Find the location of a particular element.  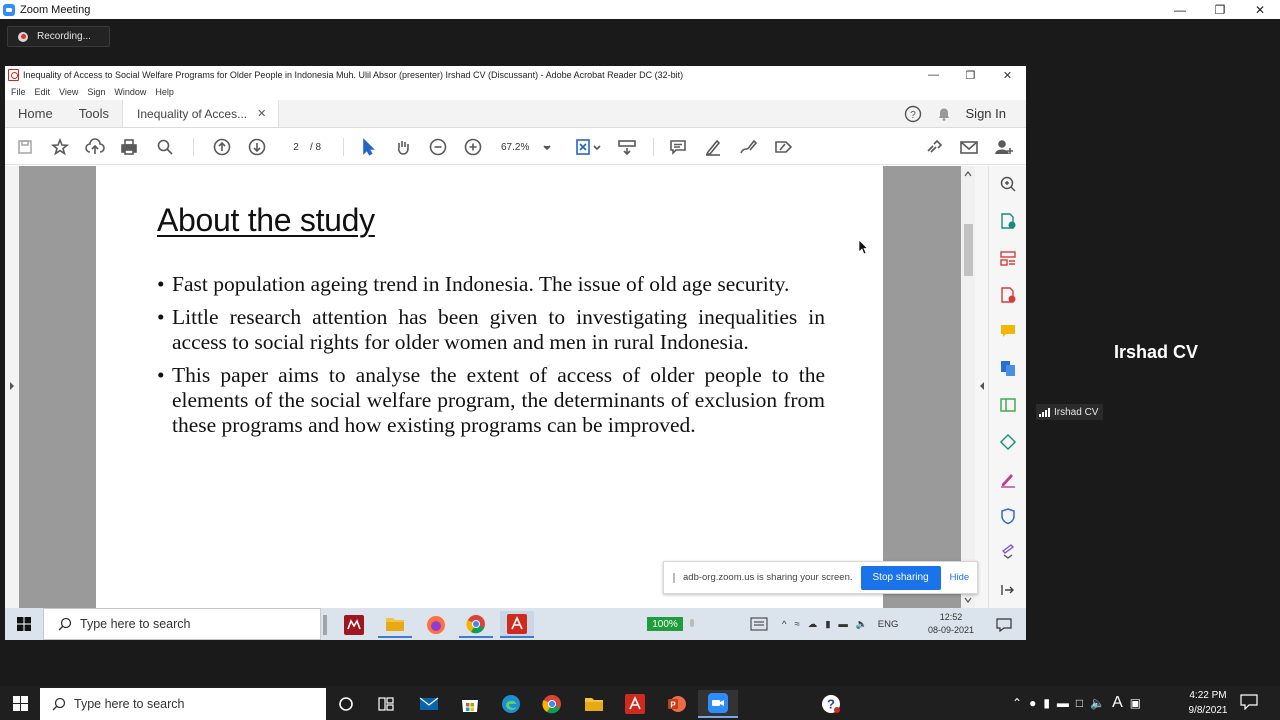

mail-icon is located at coordinates (429, 704).